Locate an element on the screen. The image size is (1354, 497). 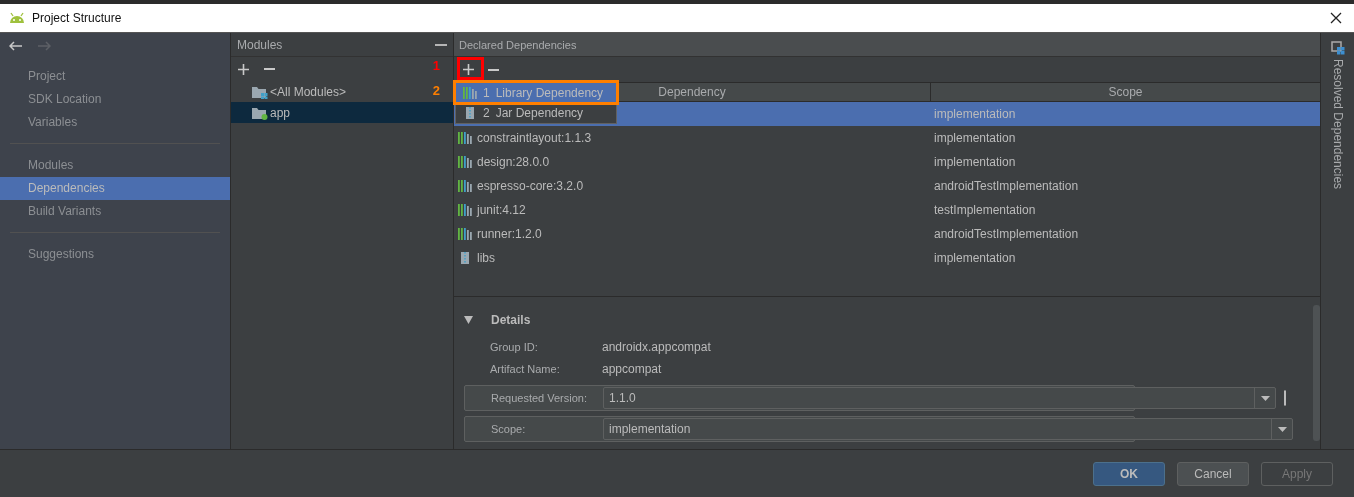
table-cell: design:28.0.0 is located at coordinates (513, 162).